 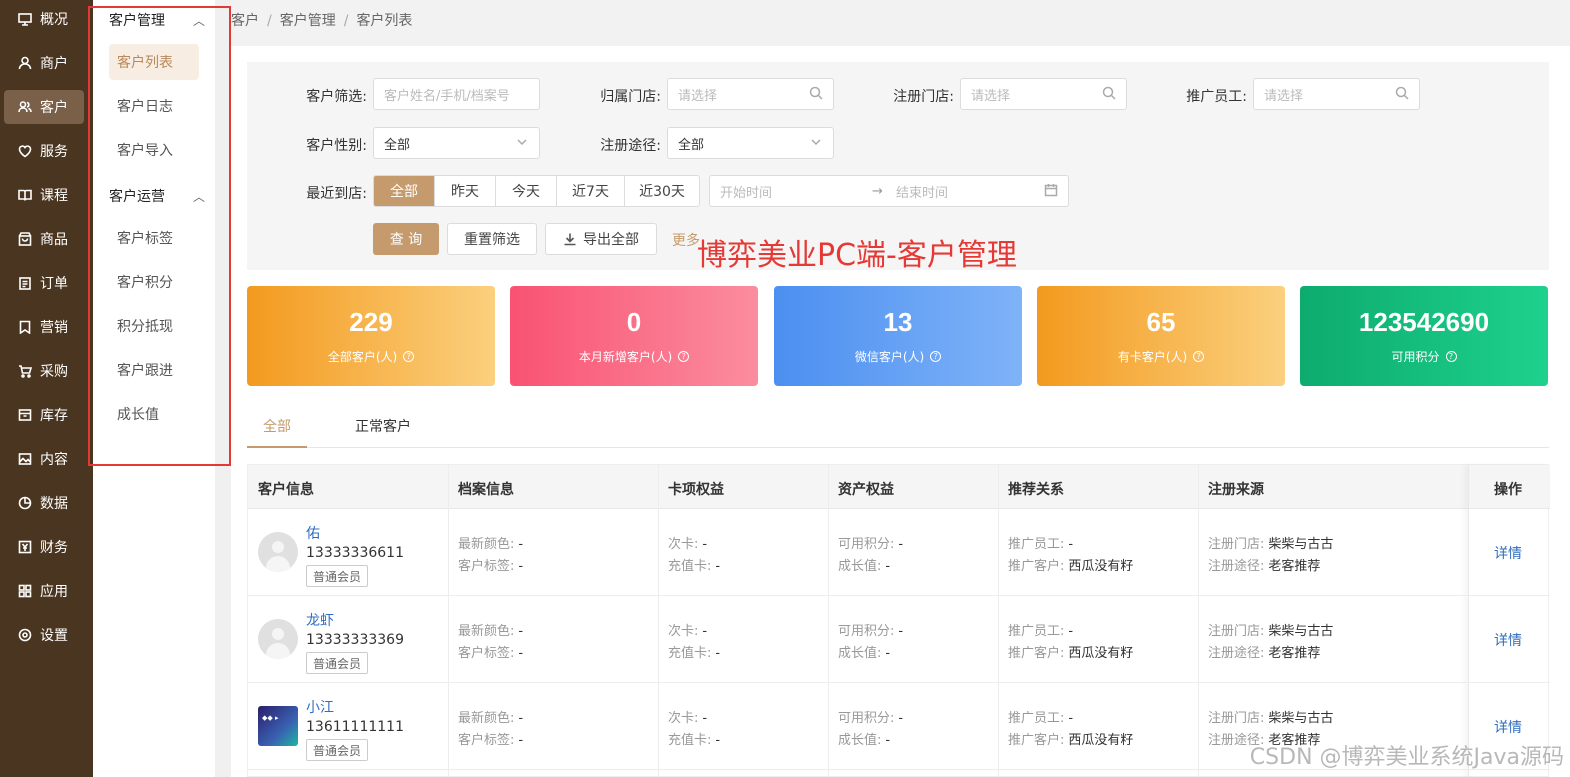 What do you see at coordinates (154, 62) in the screenshot?
I see `submenu-item-customer-list: 客户列表` at bounding box center [154, 62].